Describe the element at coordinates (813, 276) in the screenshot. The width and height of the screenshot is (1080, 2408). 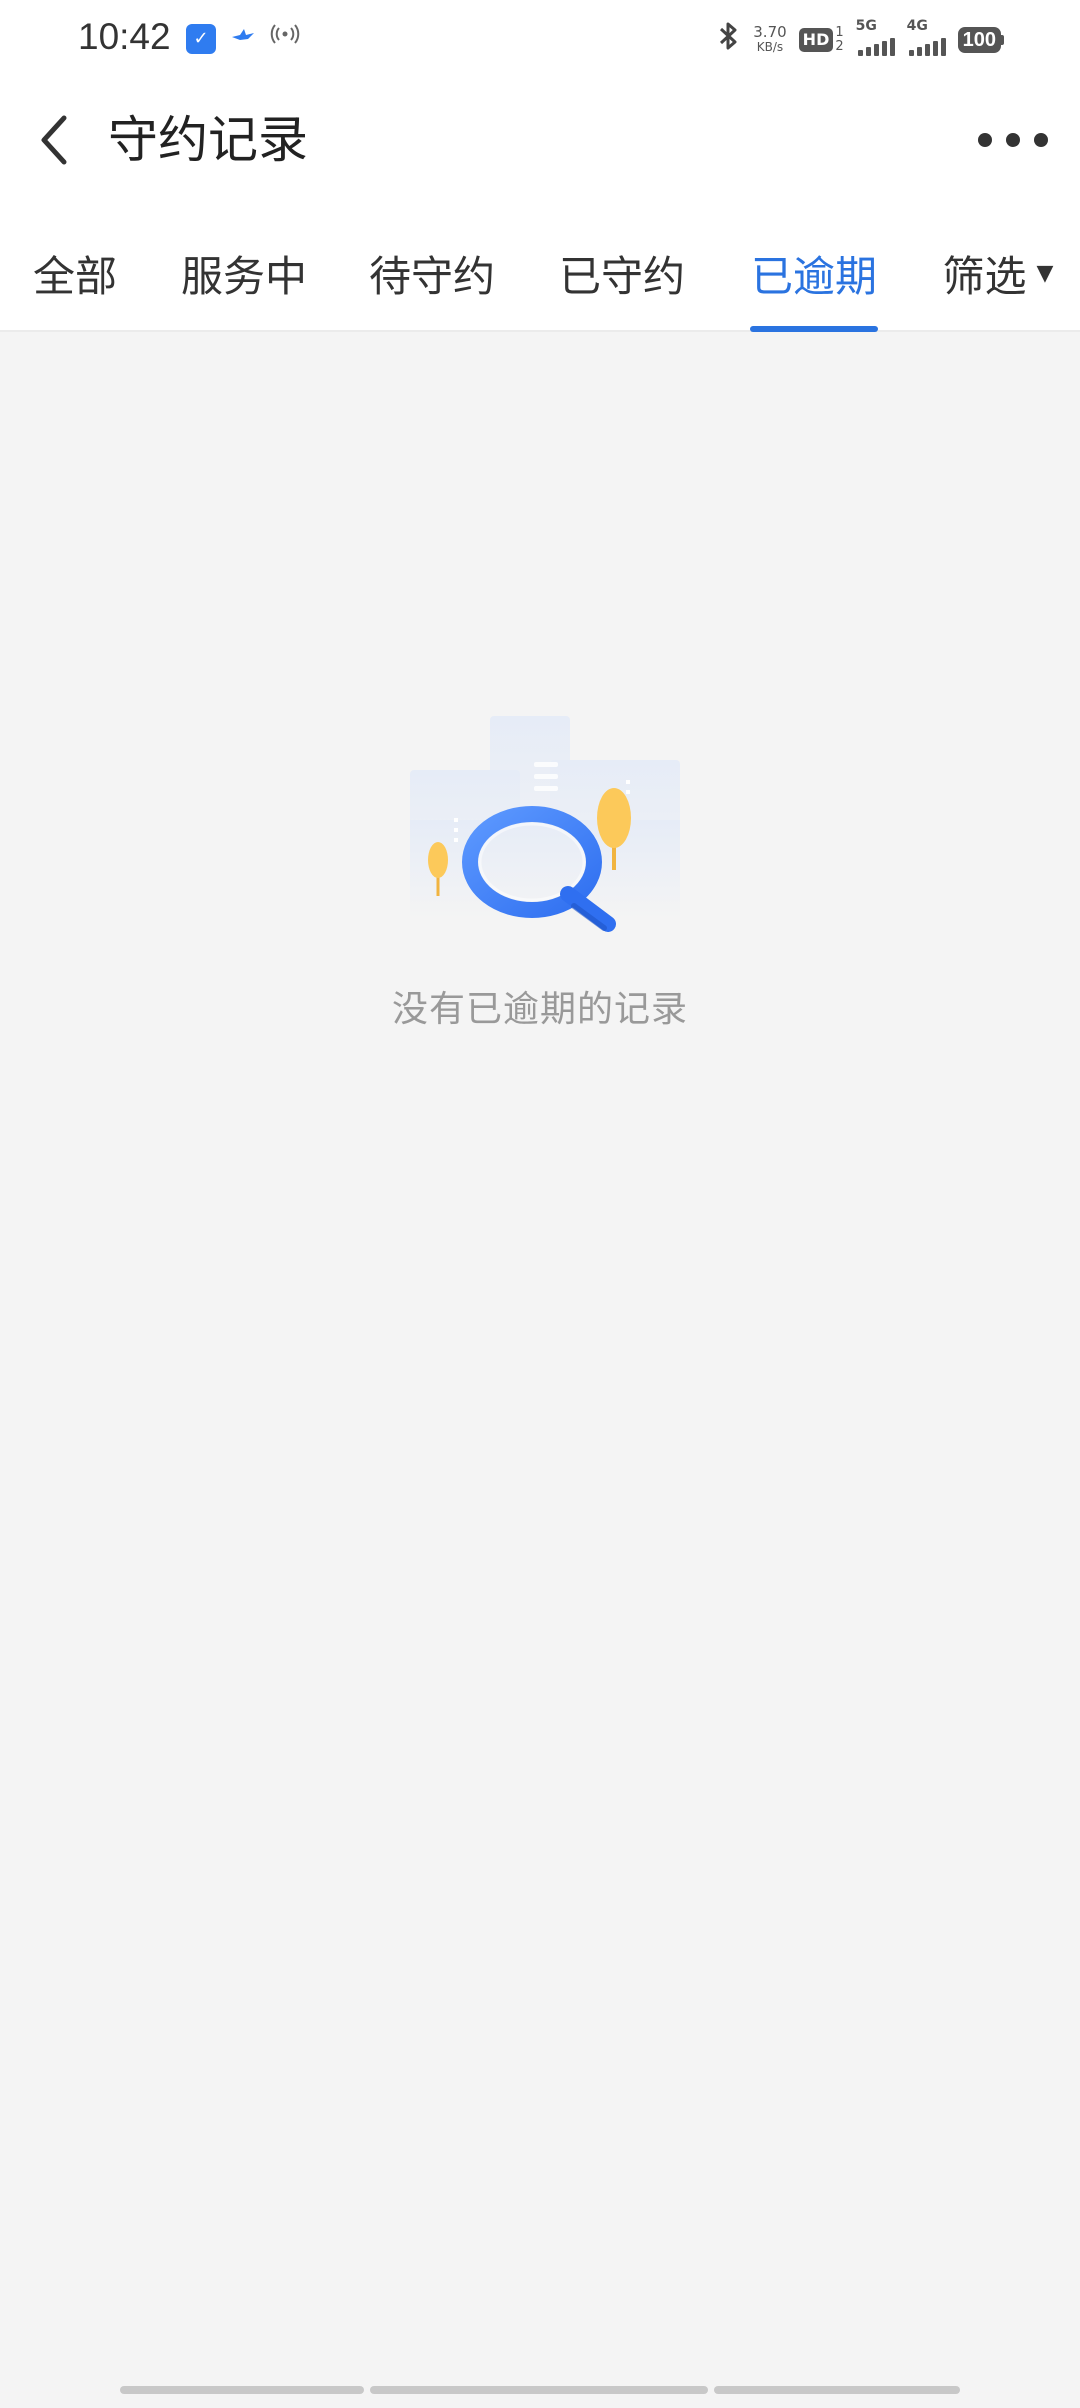
I see `tab-overdue-label: 已逾期` at that location.